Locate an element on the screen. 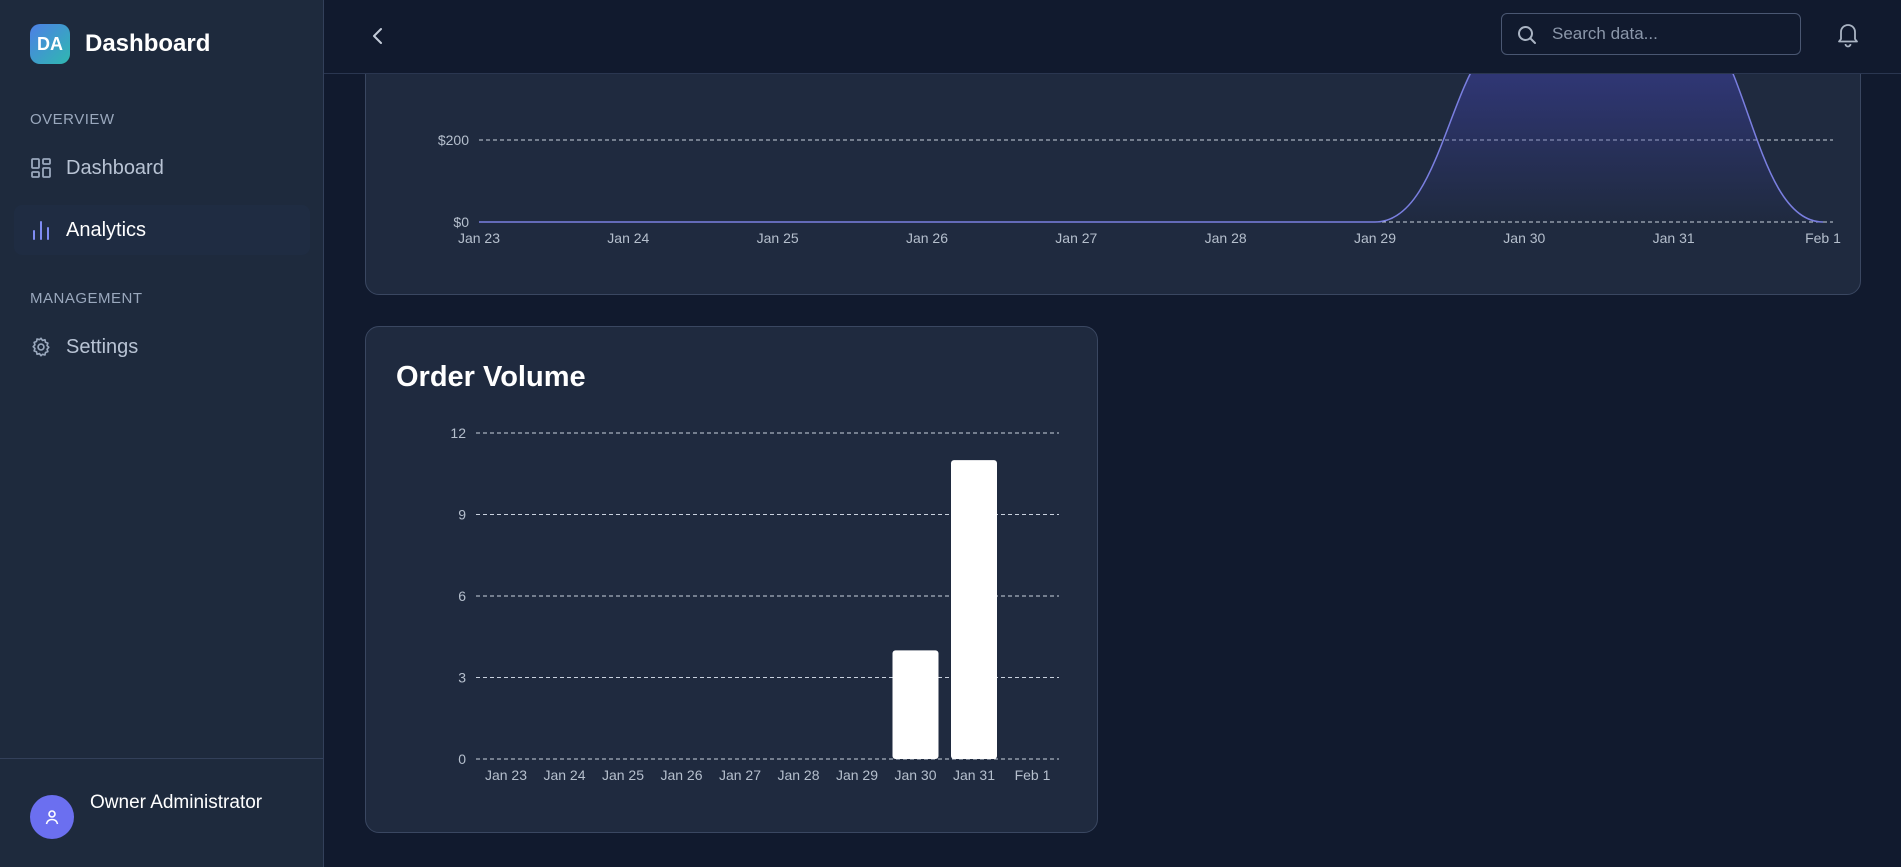  grid-icon is located at coordinates (41, 168).